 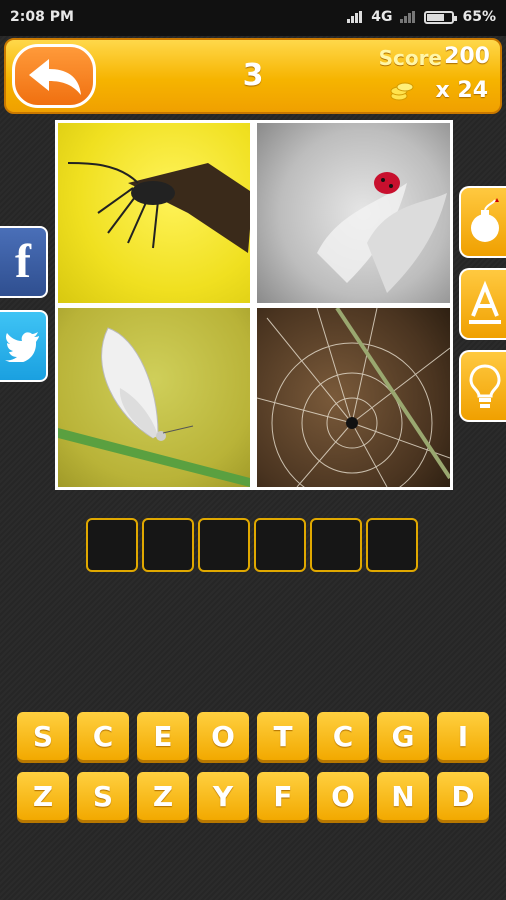 What do you see at coordinates (163, 736) in the screenshot?
I see `letter-key: E` at bounding box center [163, 736].